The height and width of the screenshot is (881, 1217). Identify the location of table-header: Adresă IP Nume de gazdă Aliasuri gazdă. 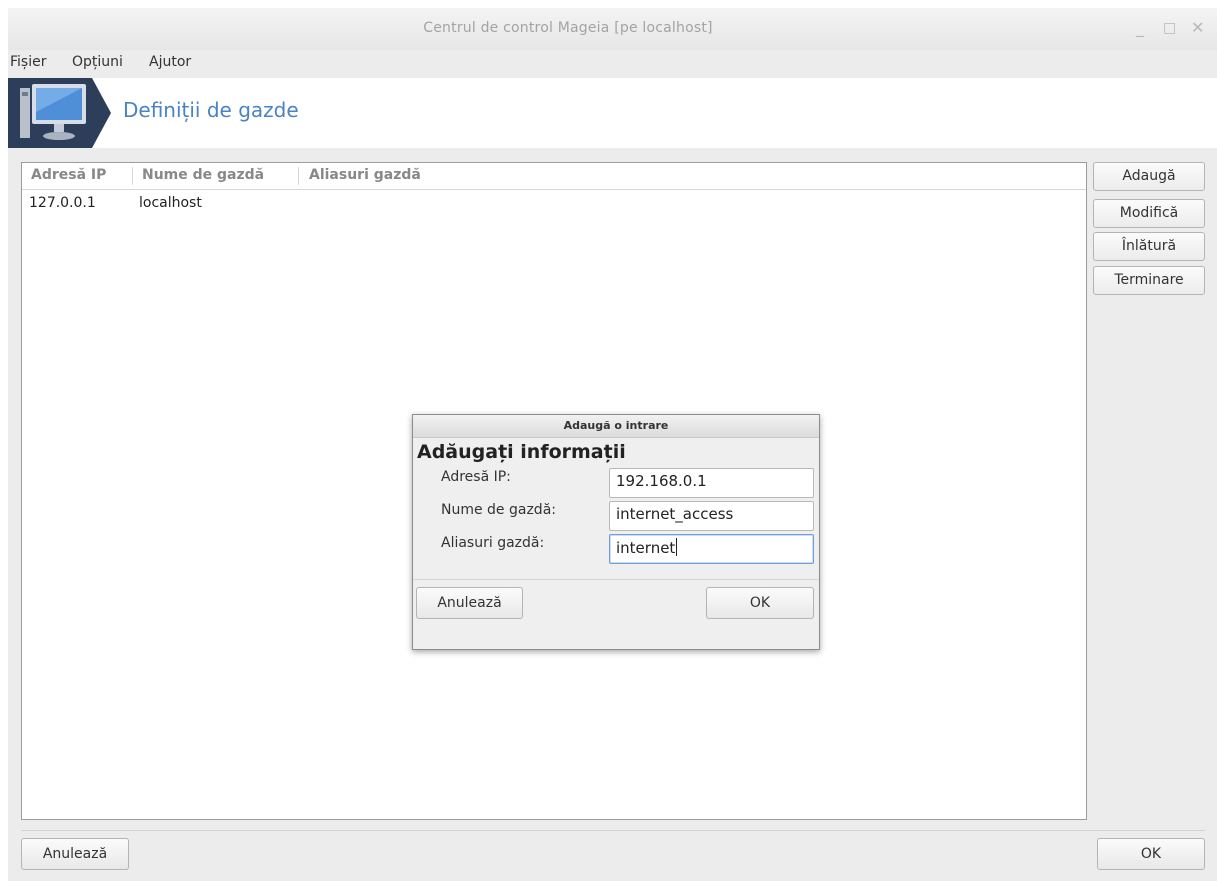
(554, 176).